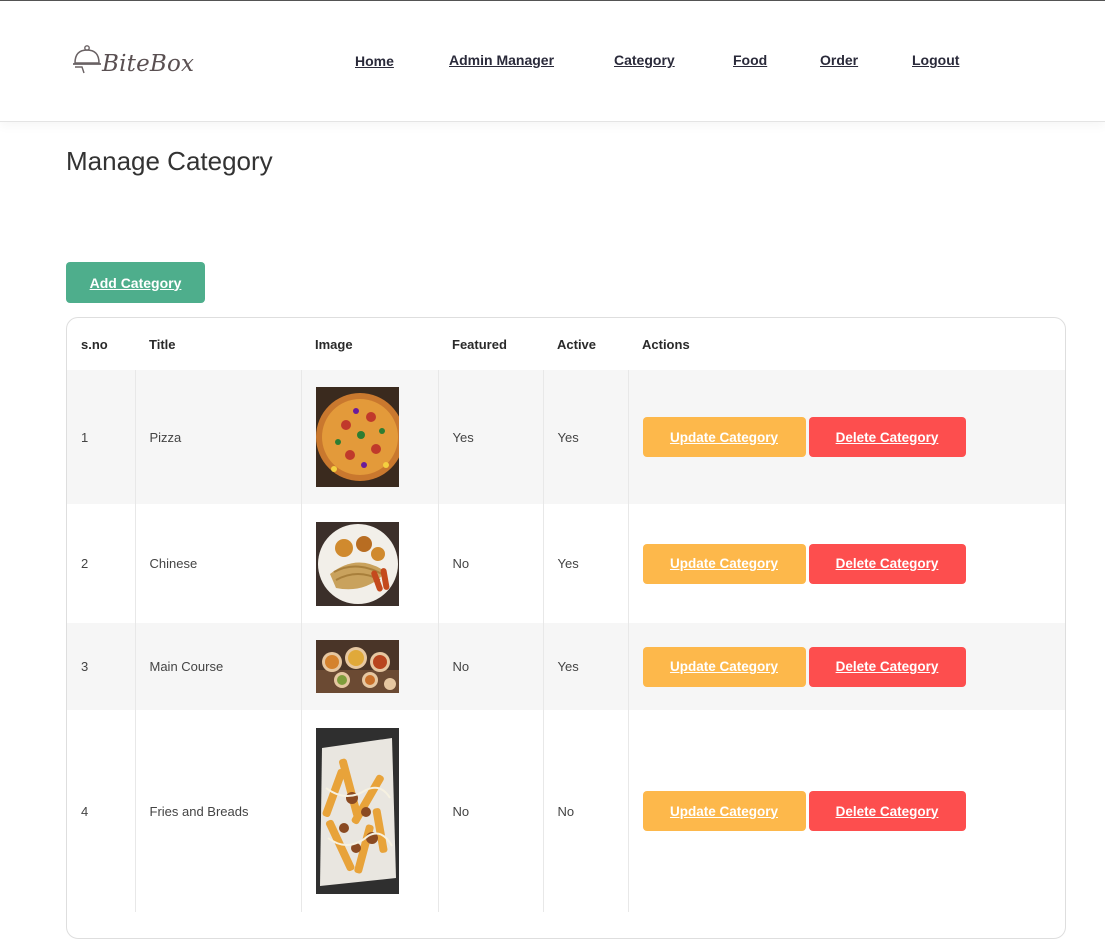  I want to click on header-sno: s.no, so click(94, 344).